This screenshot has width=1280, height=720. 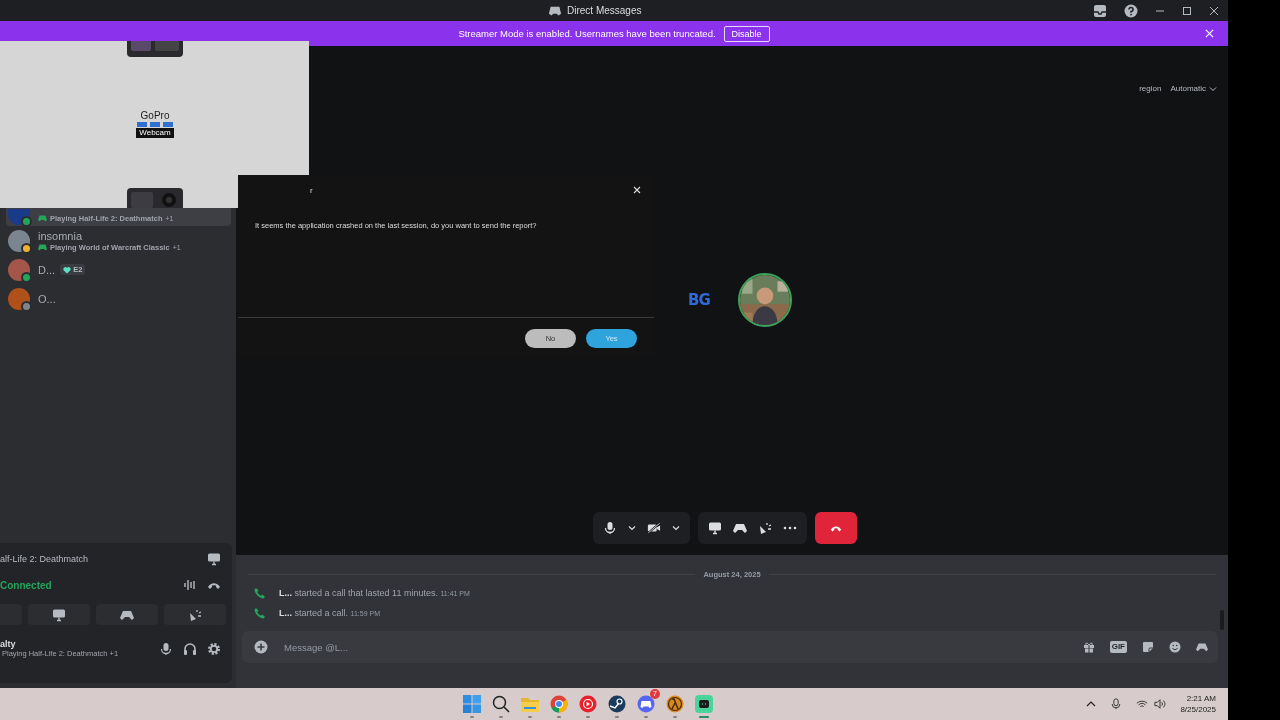 What do you see at coordinates (127, 614) in the screenshot?
I see `activity-button` at bounding box center [127, 614].